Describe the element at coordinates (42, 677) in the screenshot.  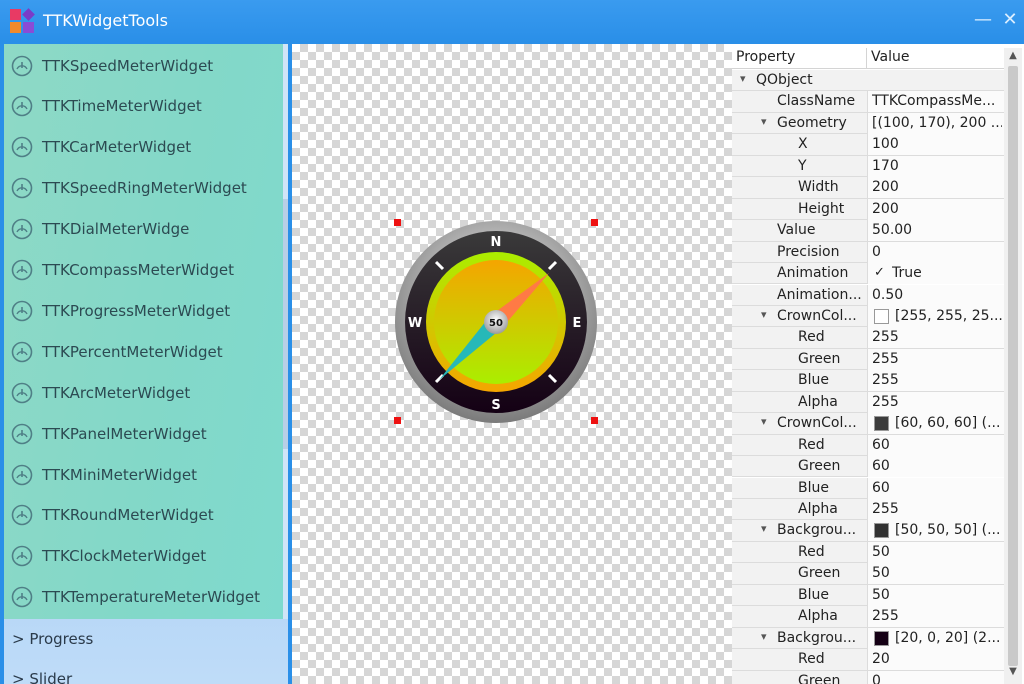
I see `group-slider: > Slider` at that location.